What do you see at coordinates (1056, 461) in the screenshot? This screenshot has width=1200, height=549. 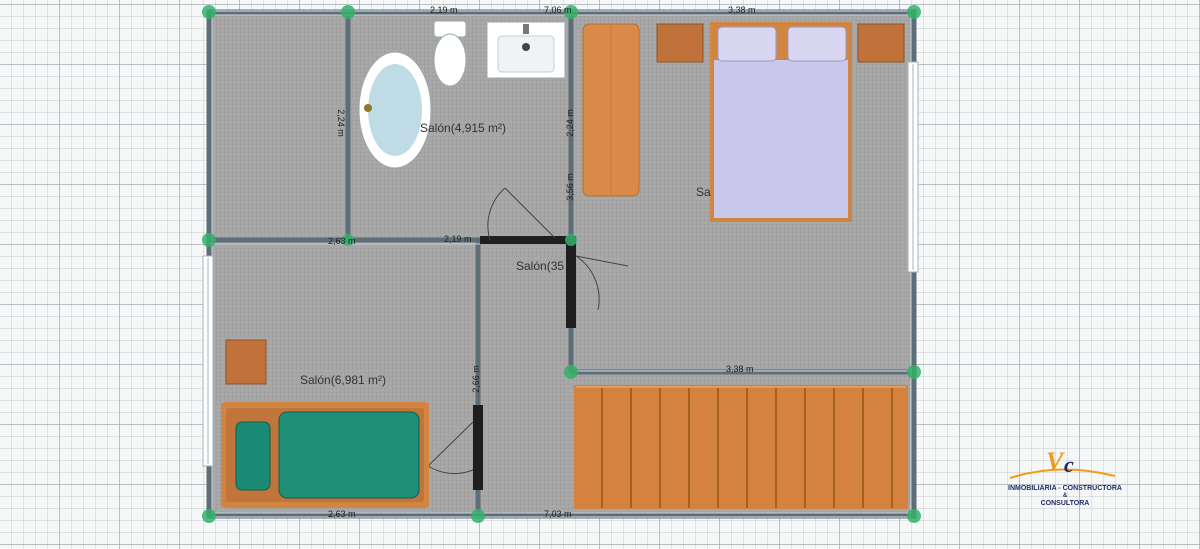 I see `svg-text: V` at bounding box center [1056, 461].